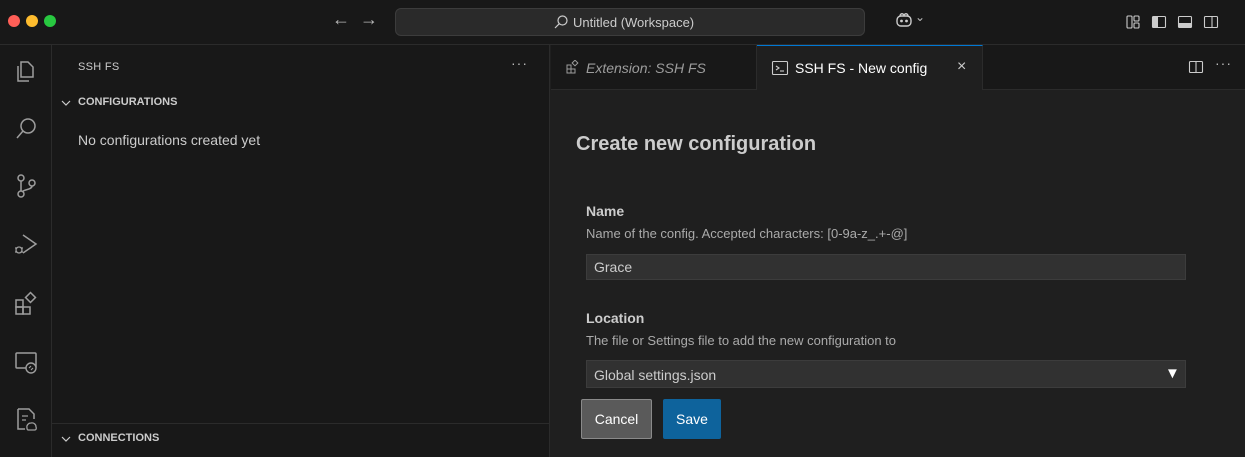  I want to click on remote-explorer-icon, so click(26, 362).